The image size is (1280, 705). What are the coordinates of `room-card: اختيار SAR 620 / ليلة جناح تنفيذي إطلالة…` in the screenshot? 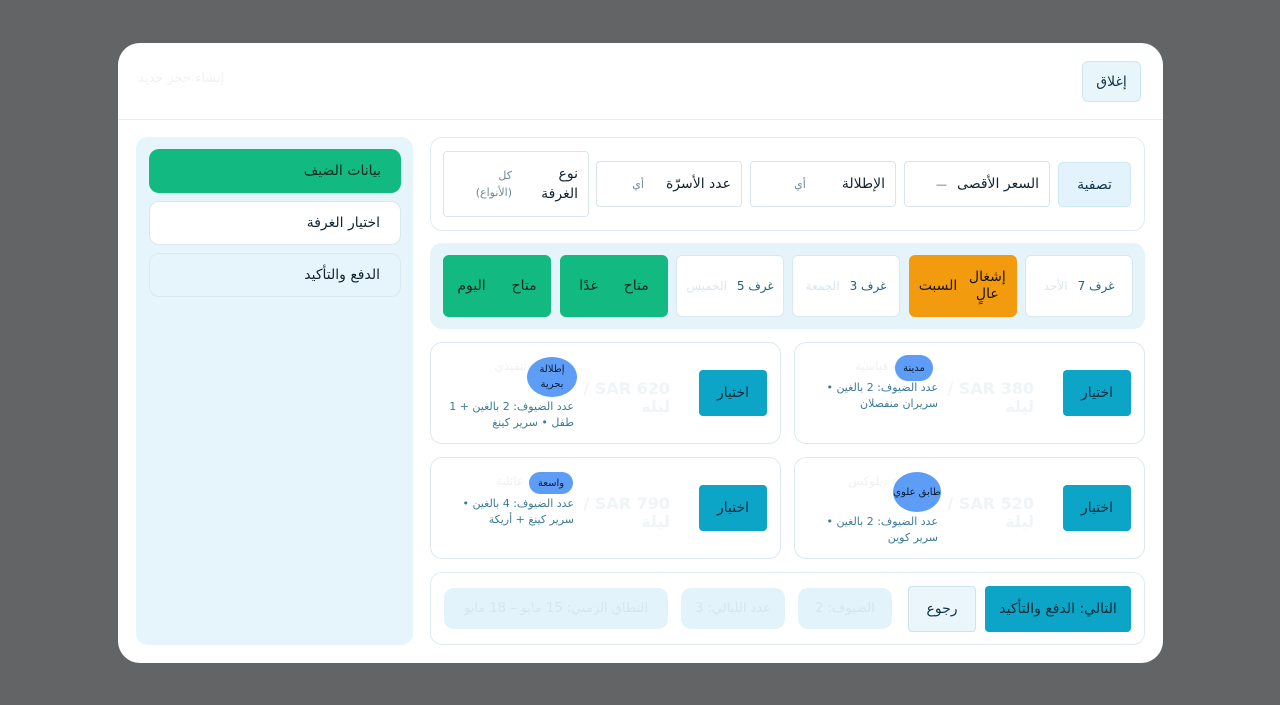 It's located at (605, 393).